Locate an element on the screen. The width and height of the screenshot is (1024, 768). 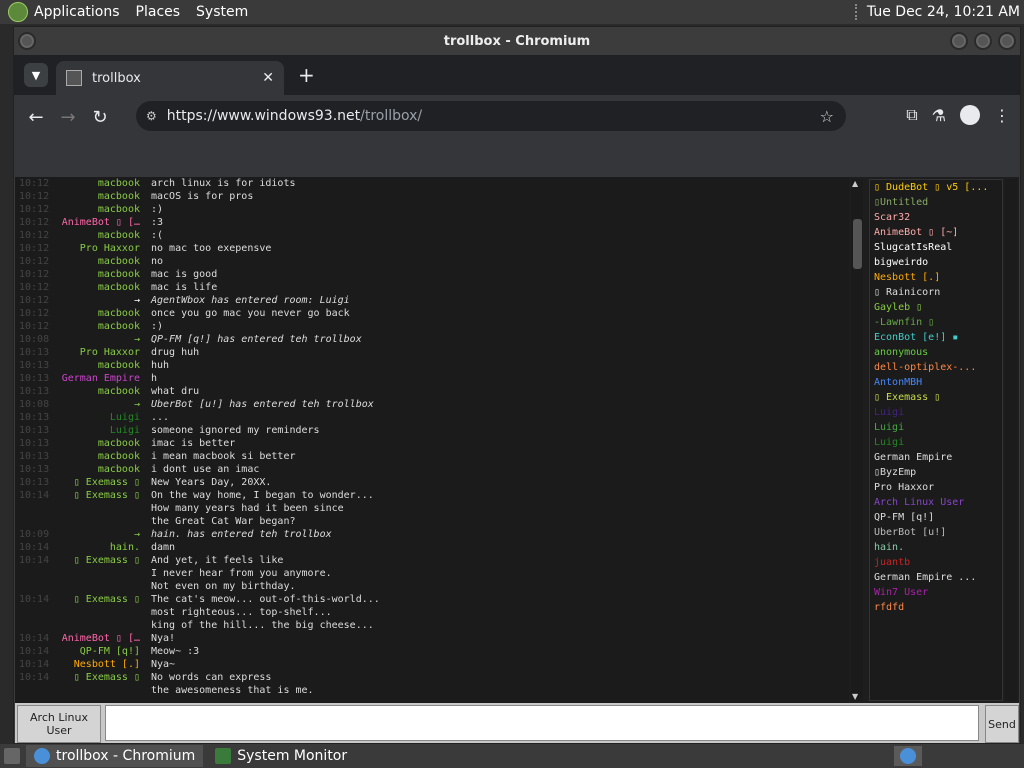
reload-icon: ↻ is located at coordinates (100, 117).